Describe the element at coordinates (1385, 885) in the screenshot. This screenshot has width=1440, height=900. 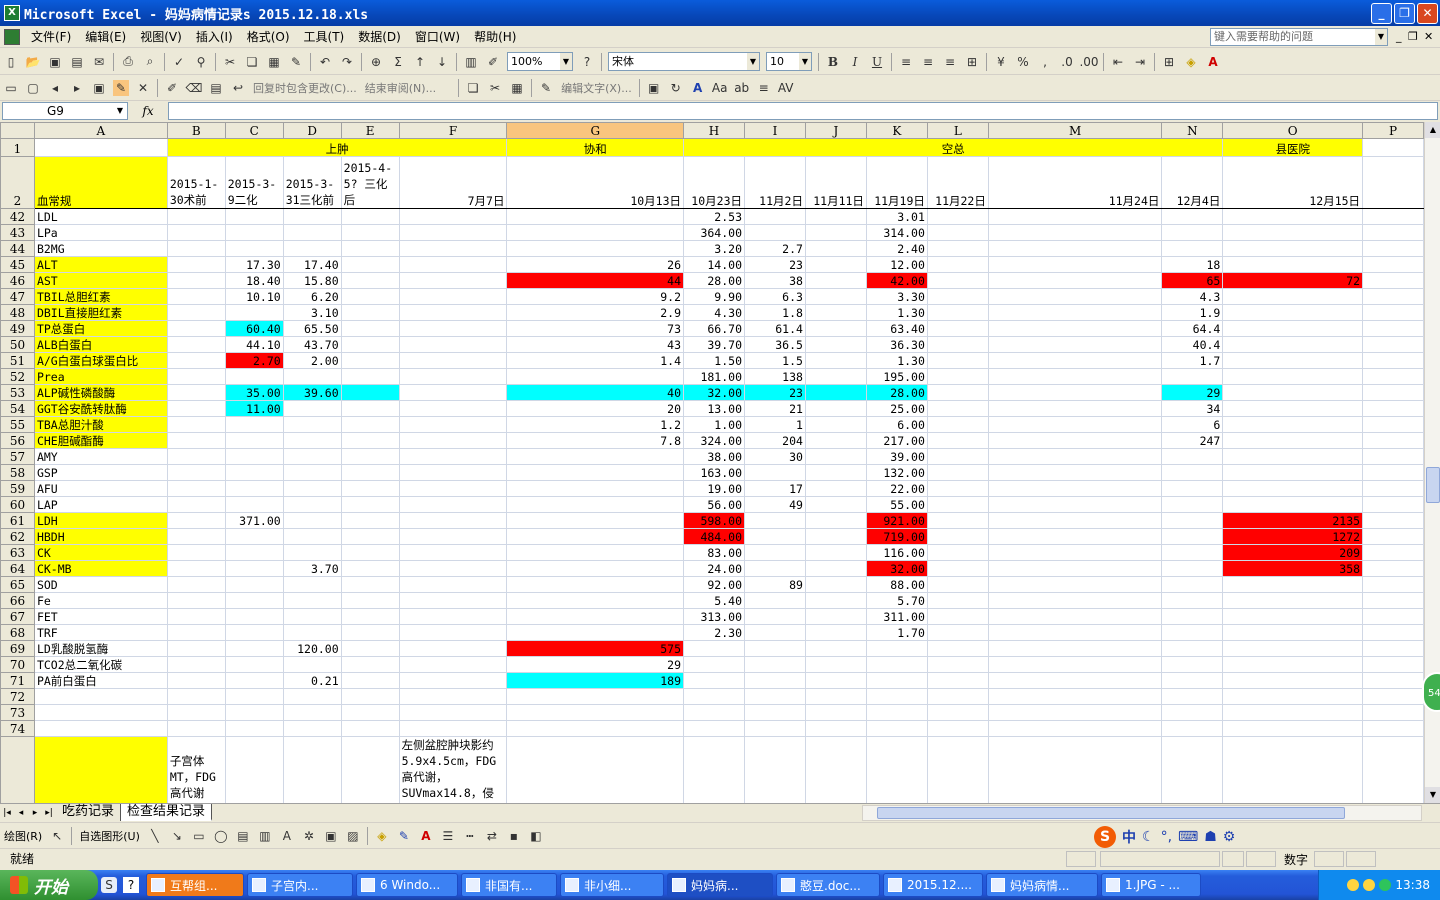
I see `security-icon` at that location.